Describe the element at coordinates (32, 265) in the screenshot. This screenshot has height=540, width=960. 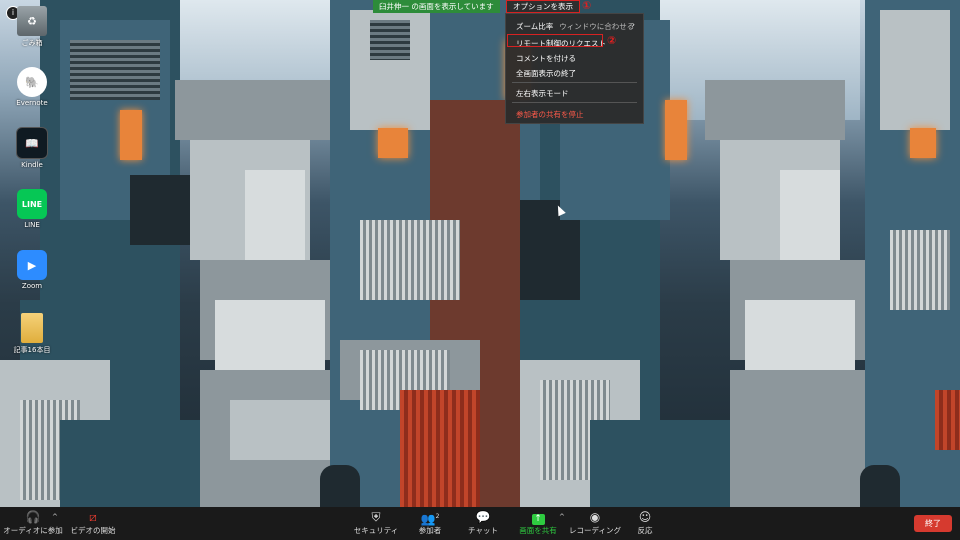
I see `zoom-icon: ▶` at that location.